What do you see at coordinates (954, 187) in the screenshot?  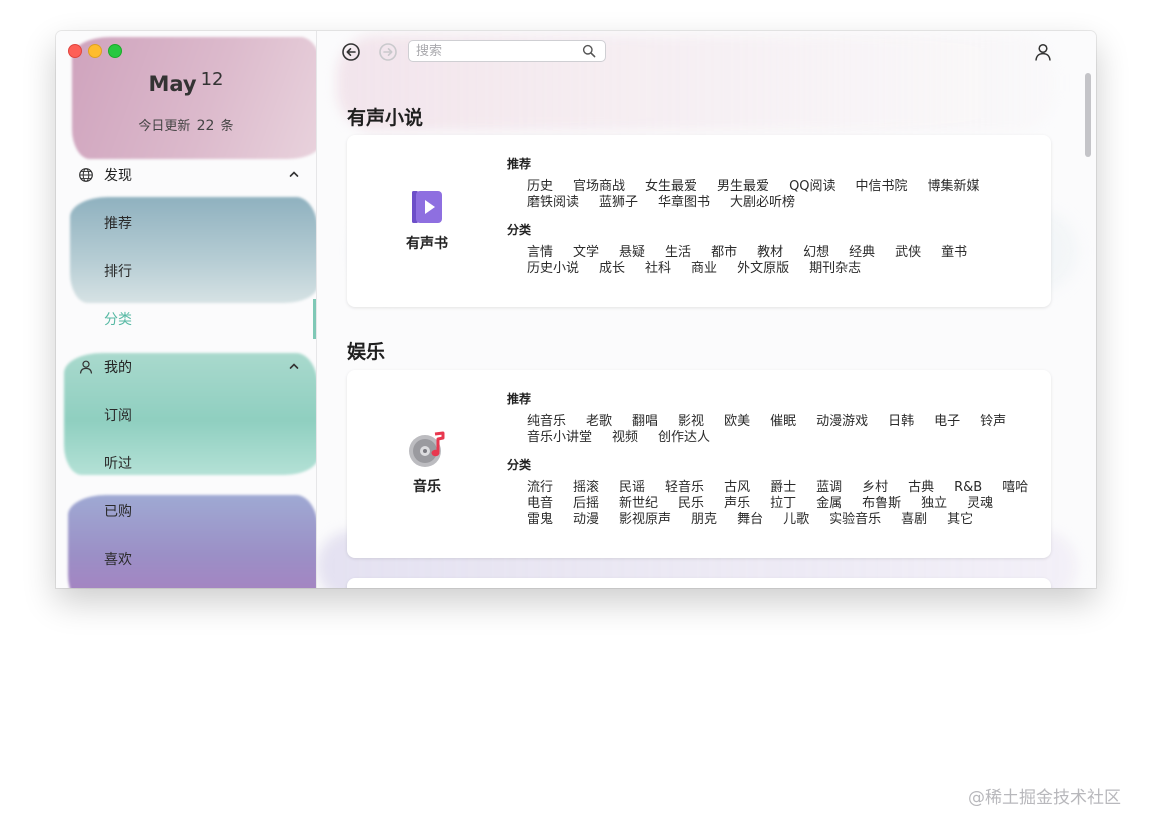 I see `category-tag: 博集新媒` at bounding box center [954, 187].